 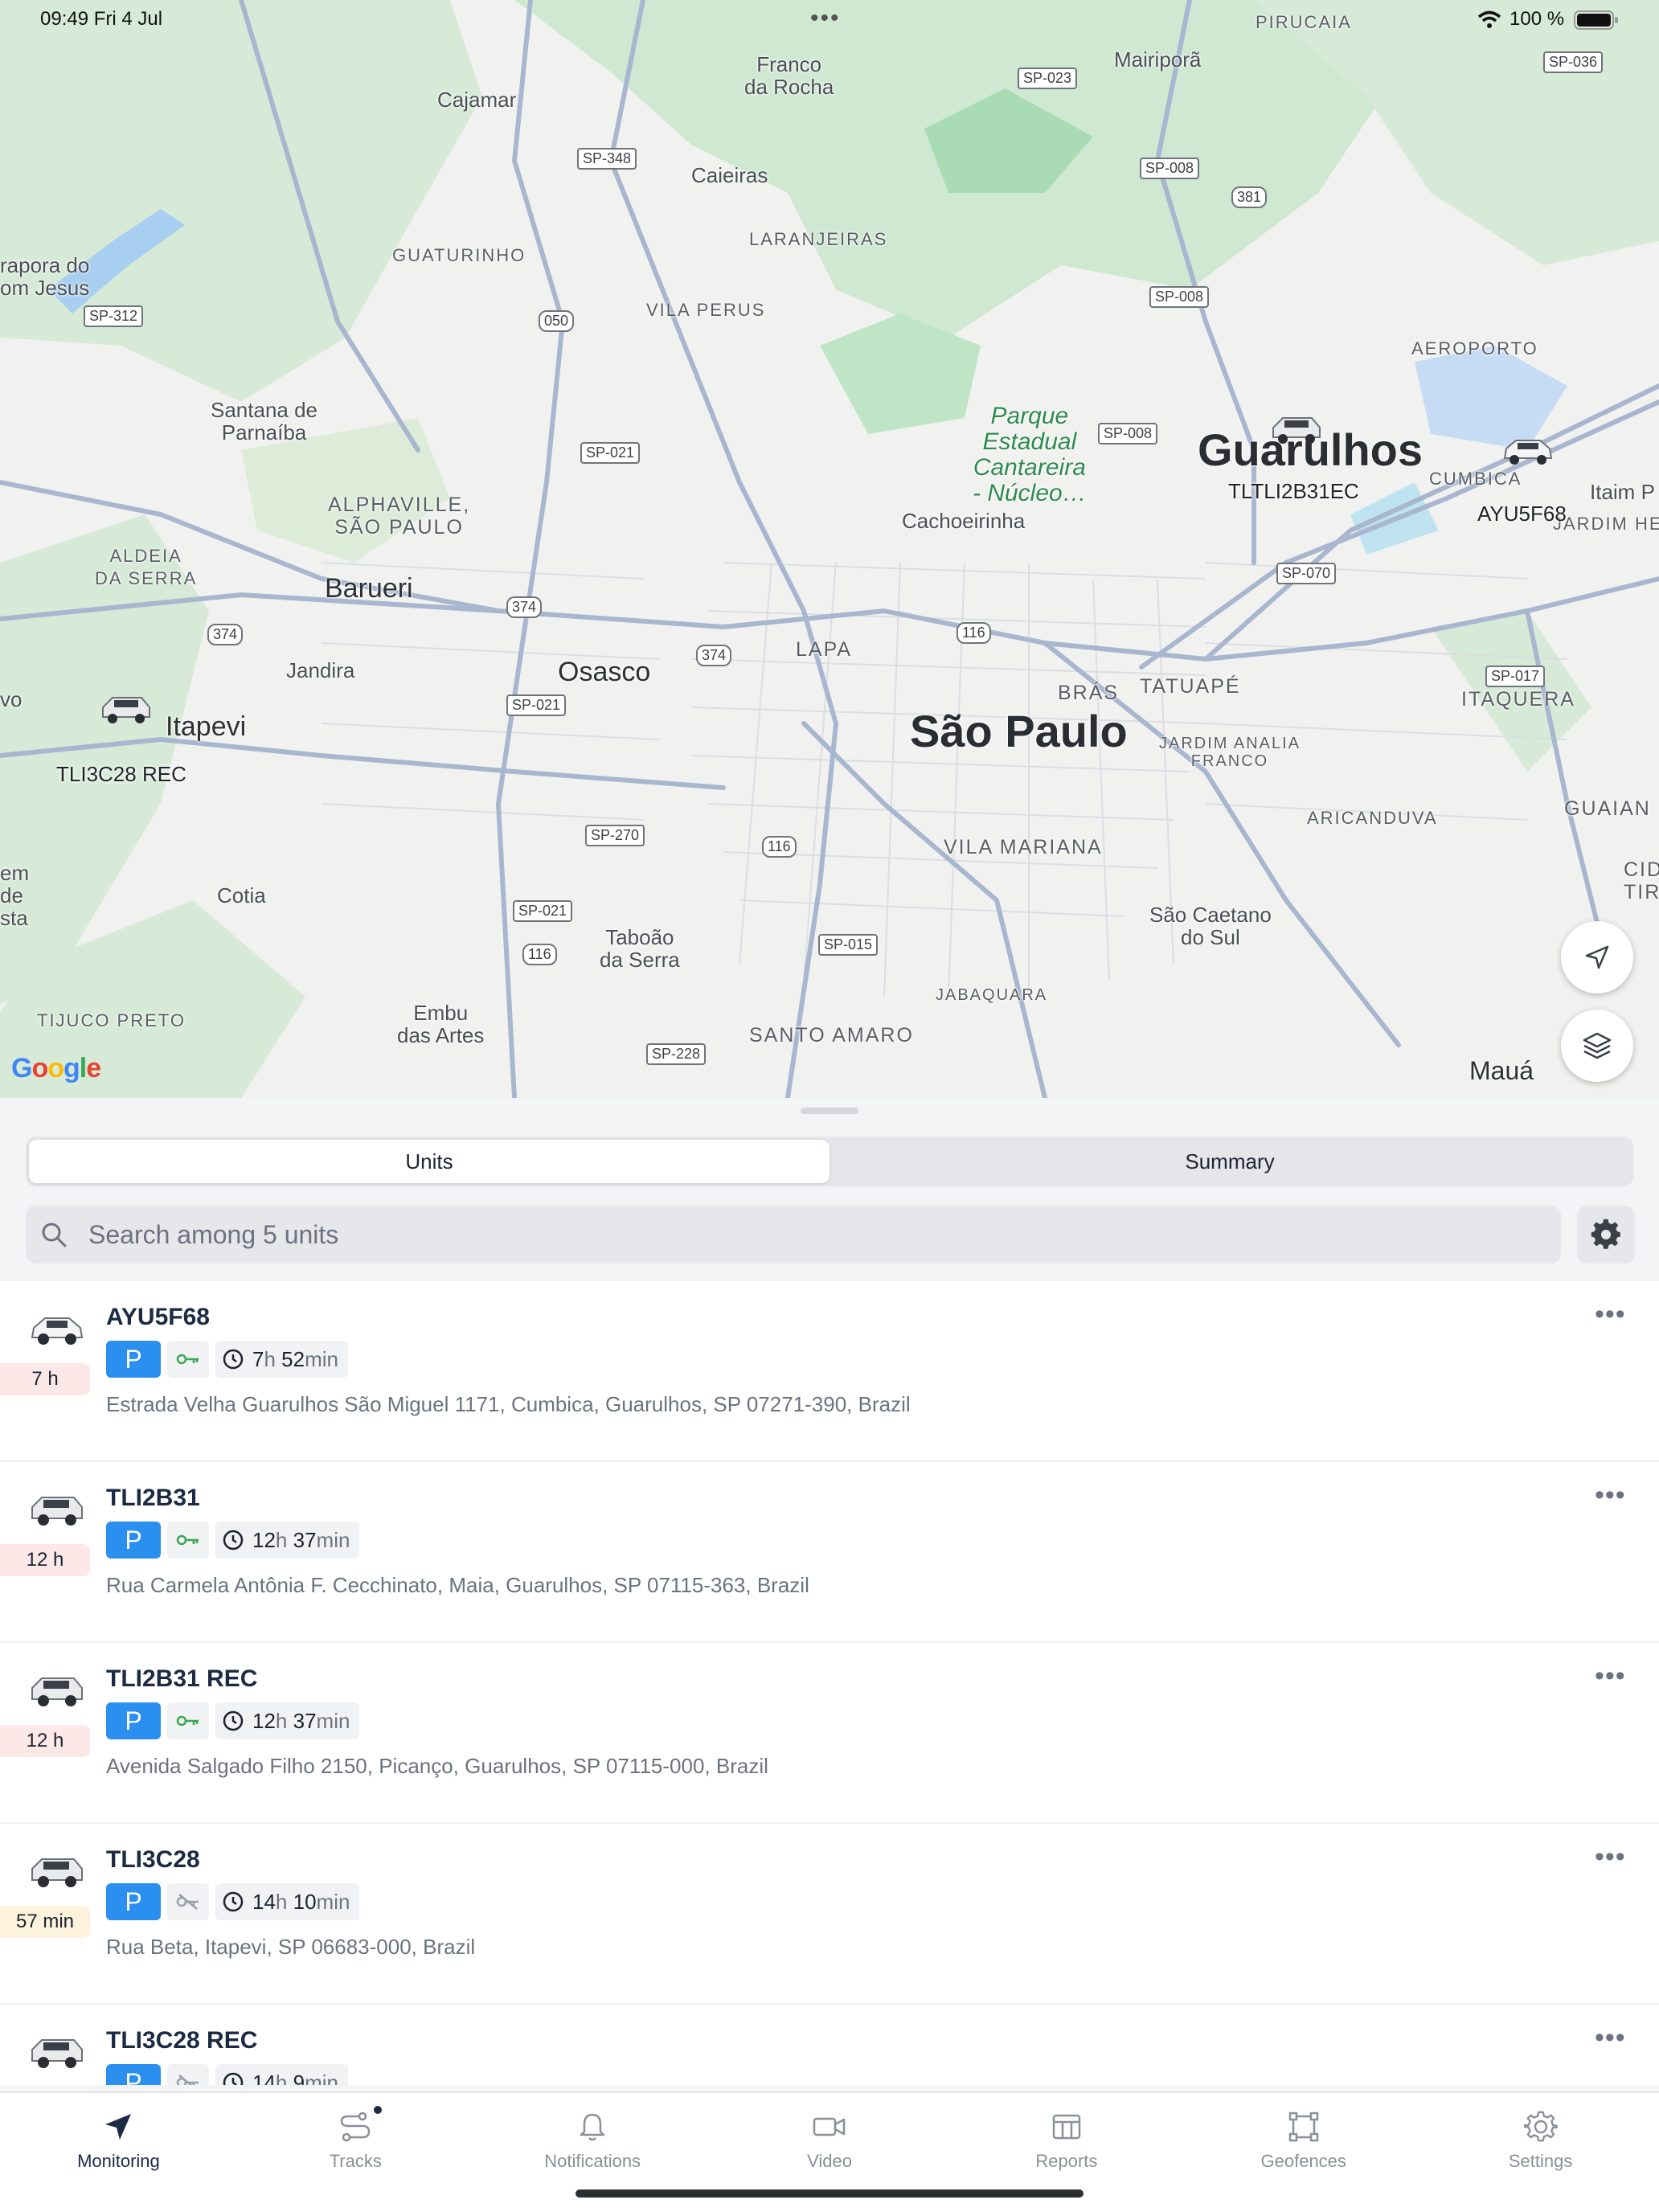 I want to click on road-shield: SP-021, so click(x=536, y=705).